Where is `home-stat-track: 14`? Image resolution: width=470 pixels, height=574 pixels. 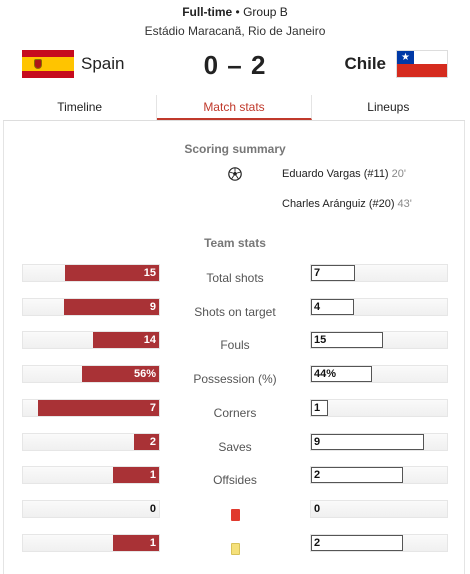
home-stat-track: 14 is located at coordinates (91, 340).